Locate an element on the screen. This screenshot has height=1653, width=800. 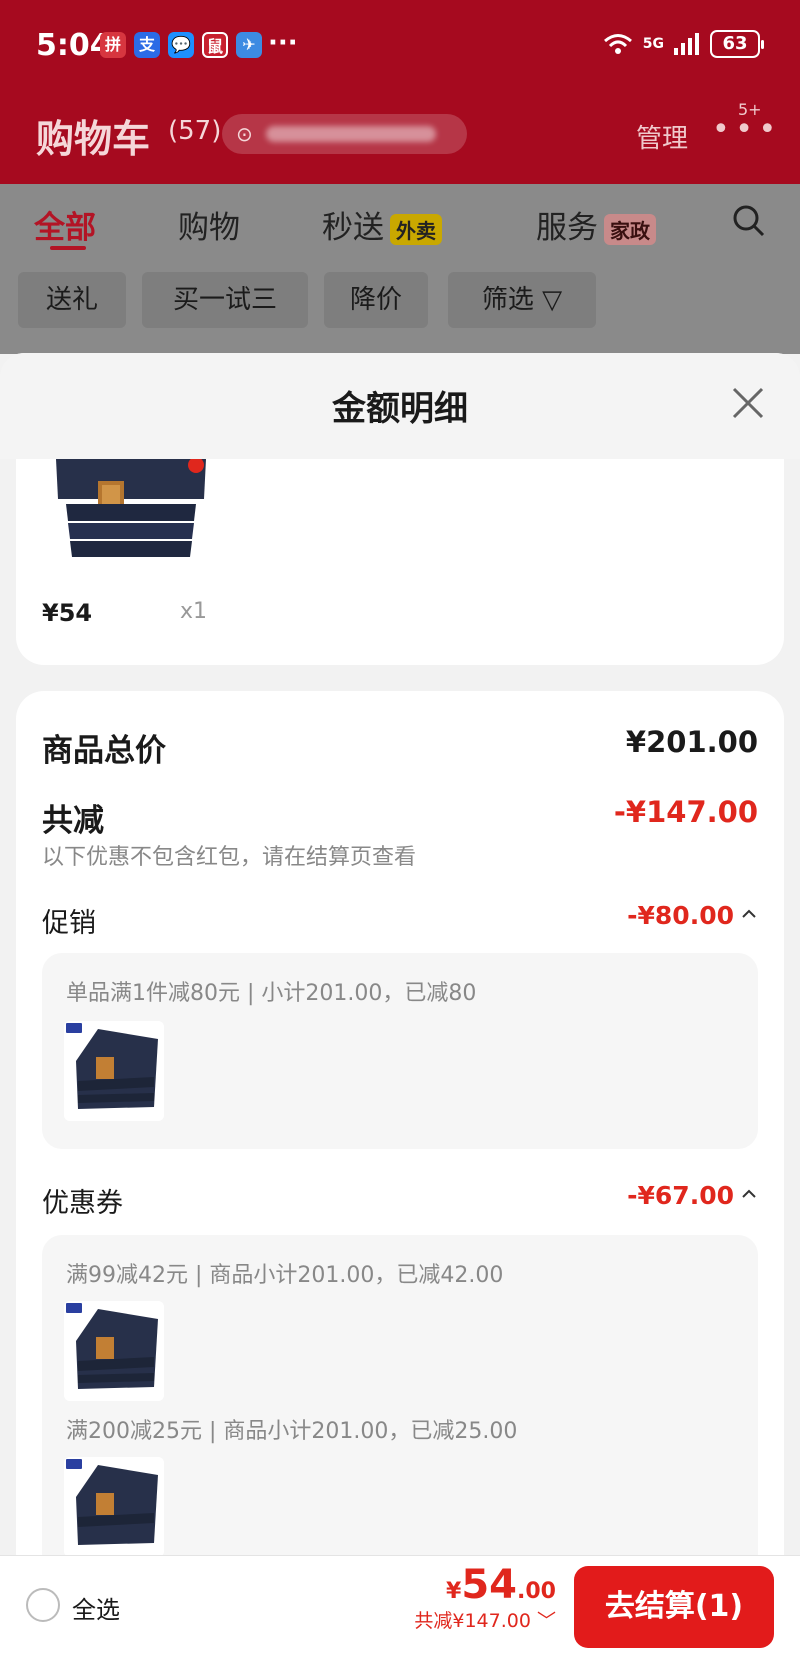
chip-try-three: 买一试三 is located at coordinates (225, 300).